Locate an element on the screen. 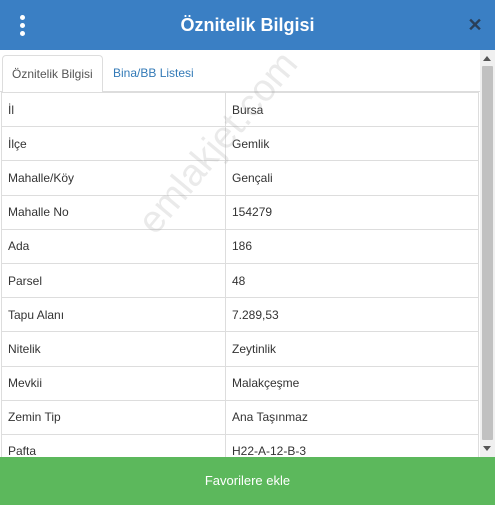  vertical-dots-icon is located at coordinates (22, 25).